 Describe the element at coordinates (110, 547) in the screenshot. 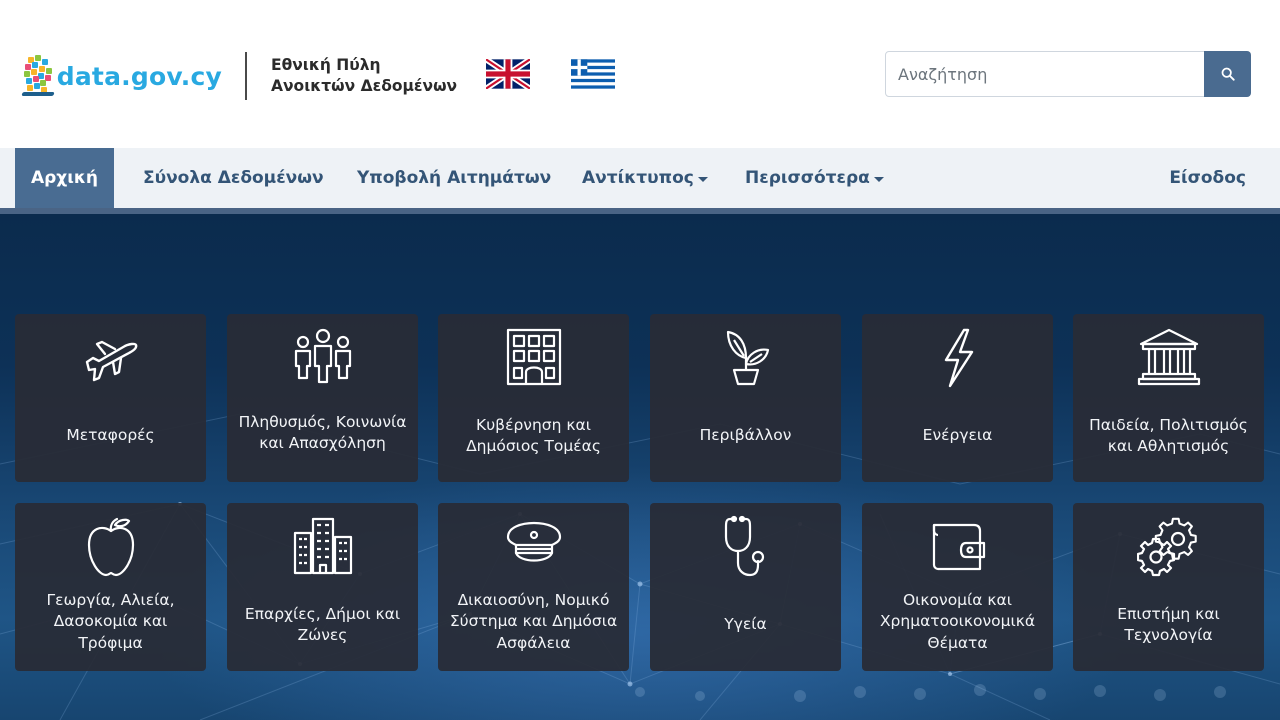

I see `apple-icon` at that location.